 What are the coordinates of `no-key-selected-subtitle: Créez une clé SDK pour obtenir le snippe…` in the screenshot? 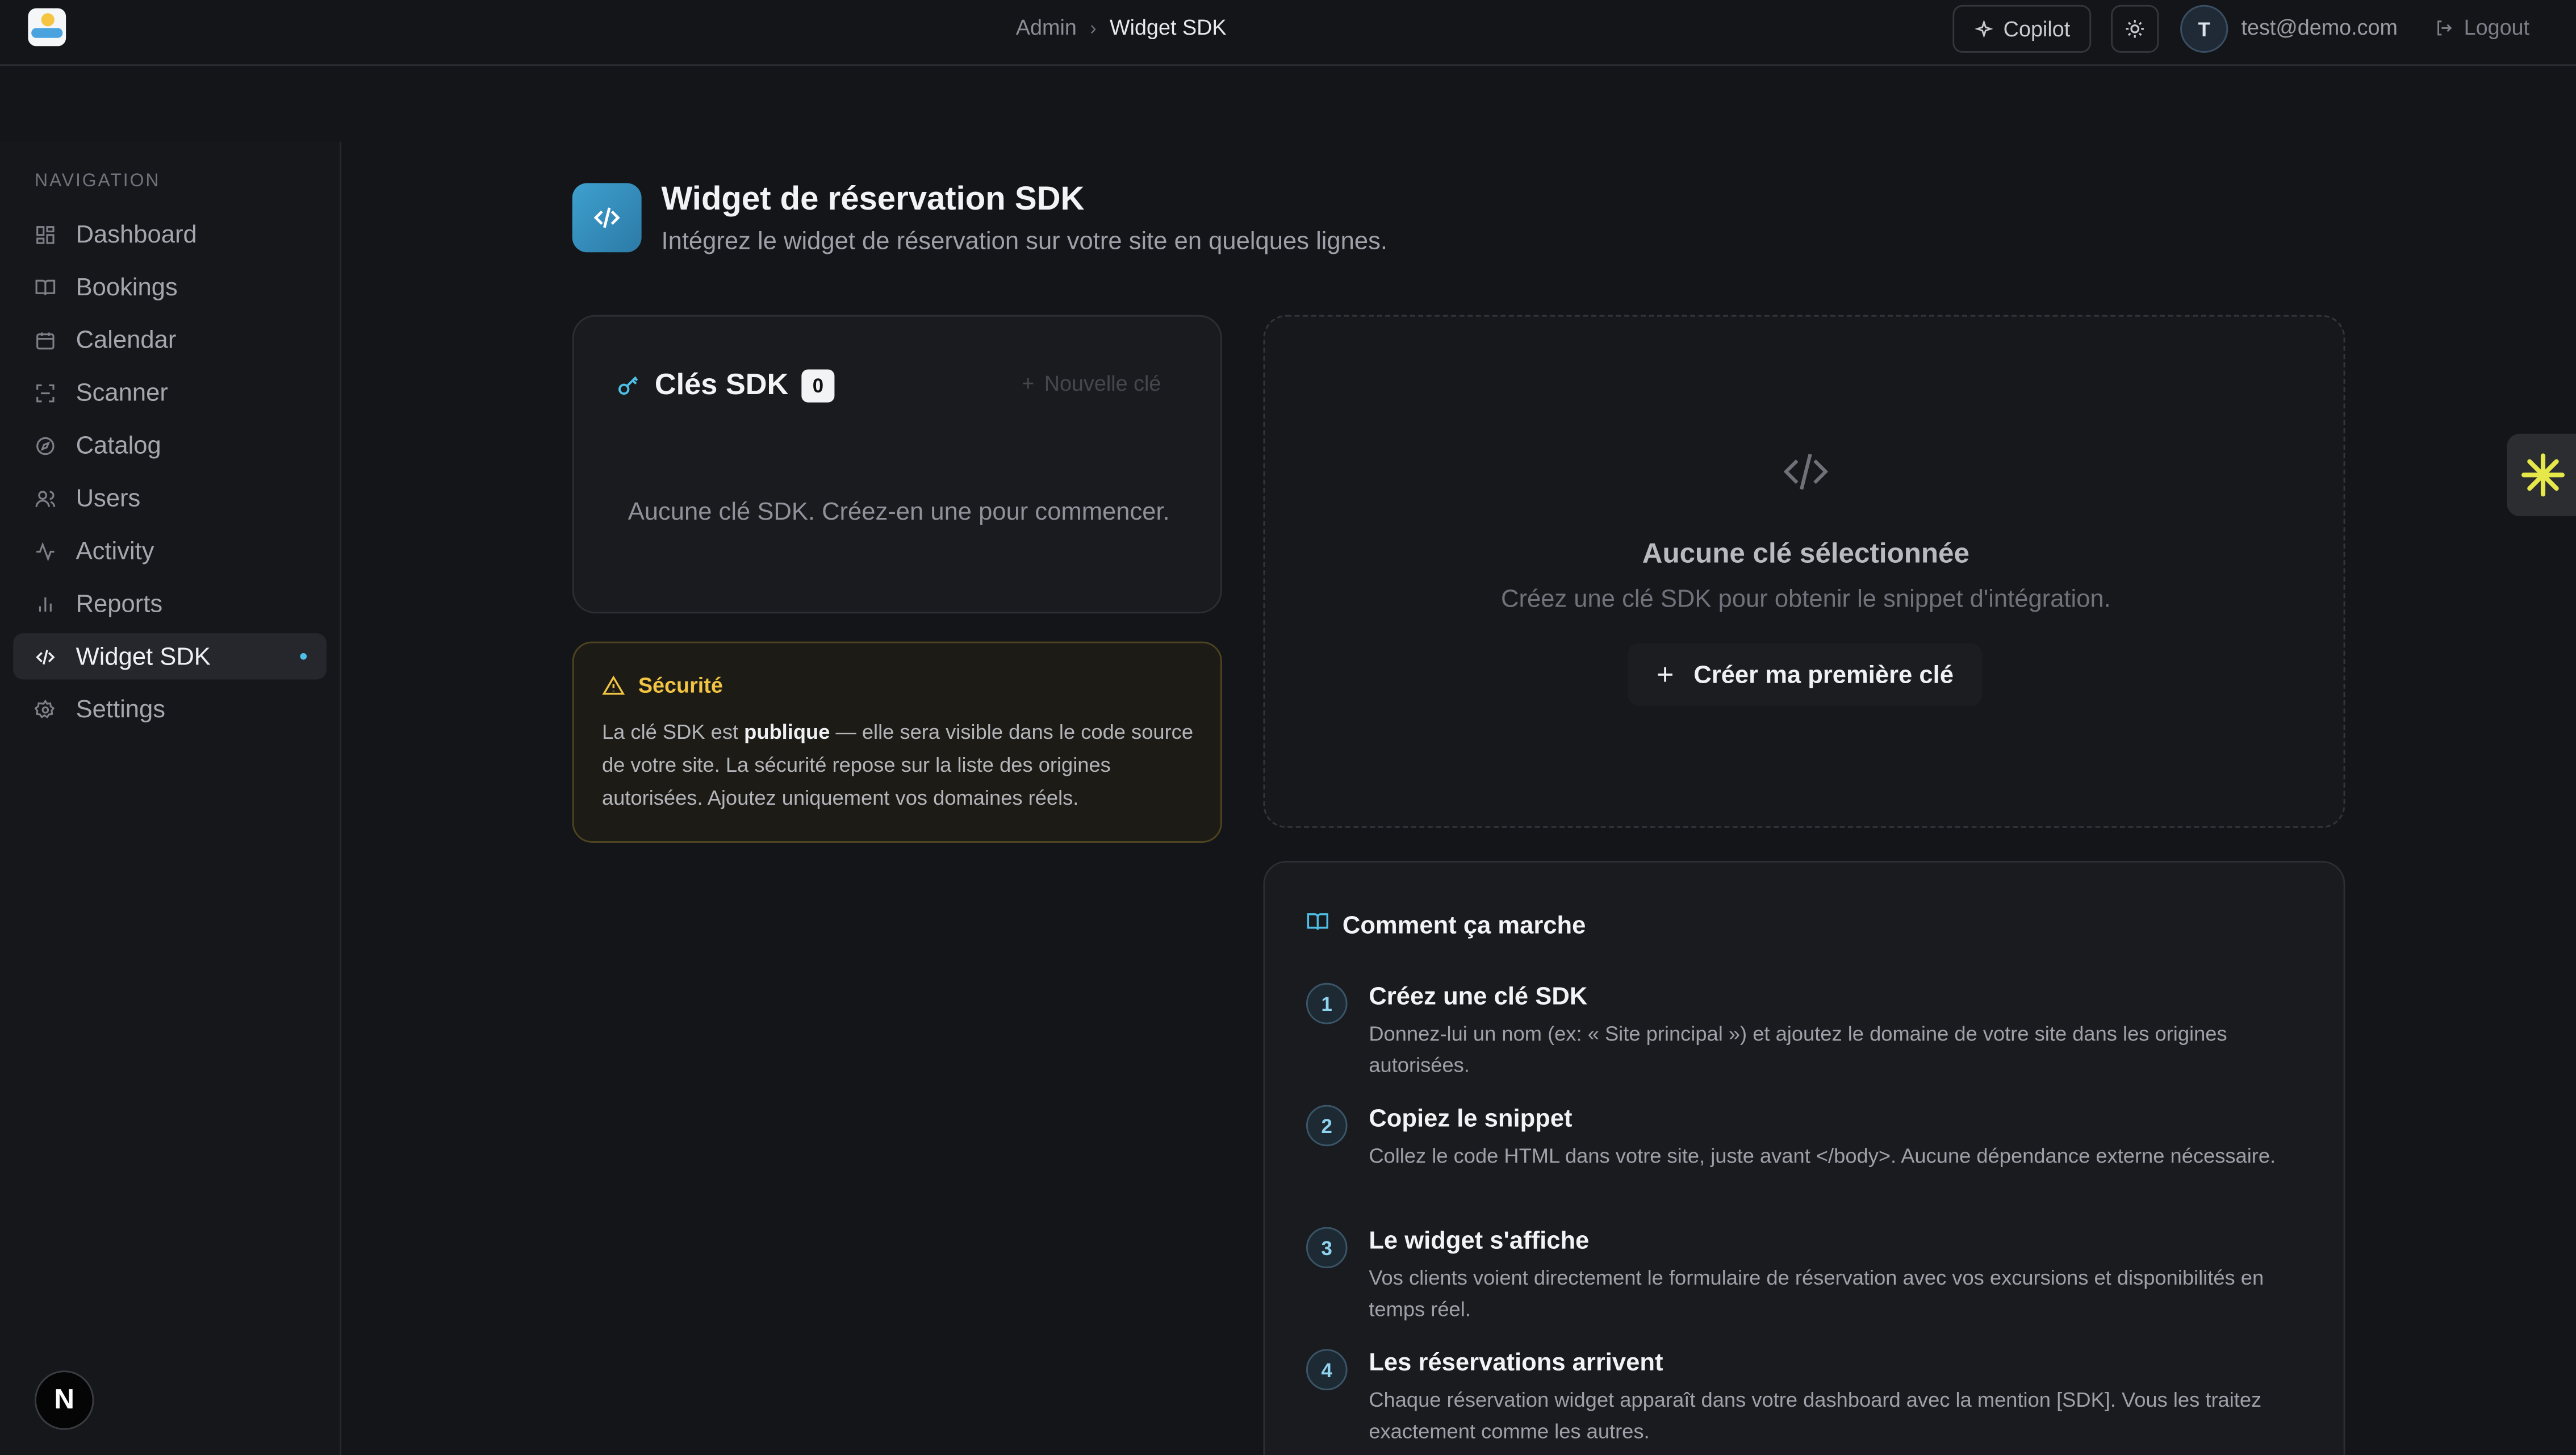 It's located at (1806, 599).